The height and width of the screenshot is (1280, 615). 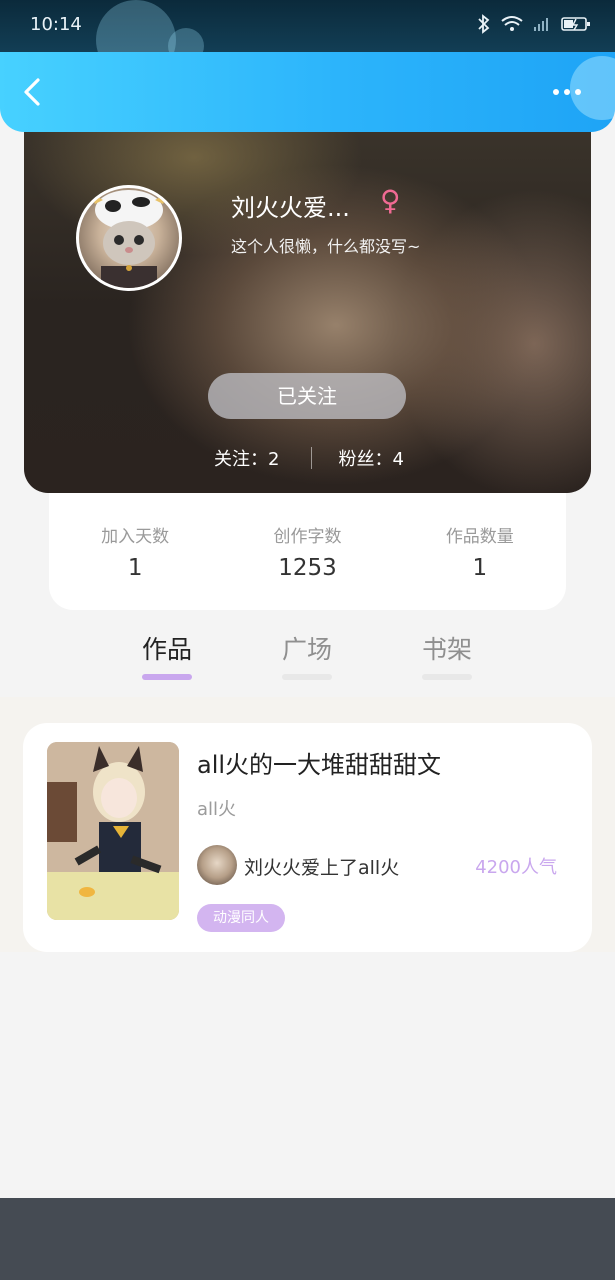 What do you see at coordinates (309, 458) in the screenshot?
I see `follow-stats: 关注：2 粉丝：4` at bounding box center [309, 458].